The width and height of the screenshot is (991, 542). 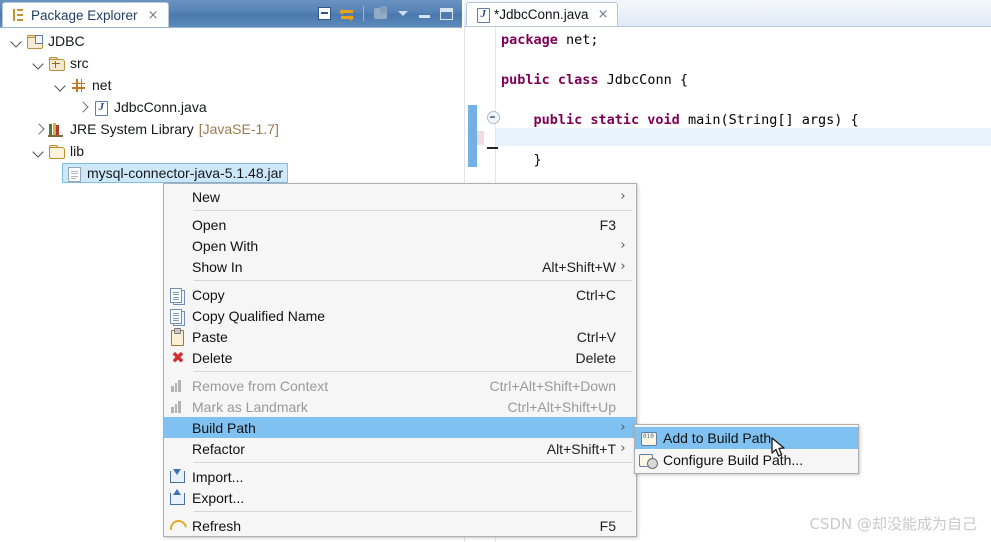 What do you see at coordinates (596, 336) in the screenshot?
I see `menu-item-shortcut: Ctrl+V` at bounding box center [596, 336].